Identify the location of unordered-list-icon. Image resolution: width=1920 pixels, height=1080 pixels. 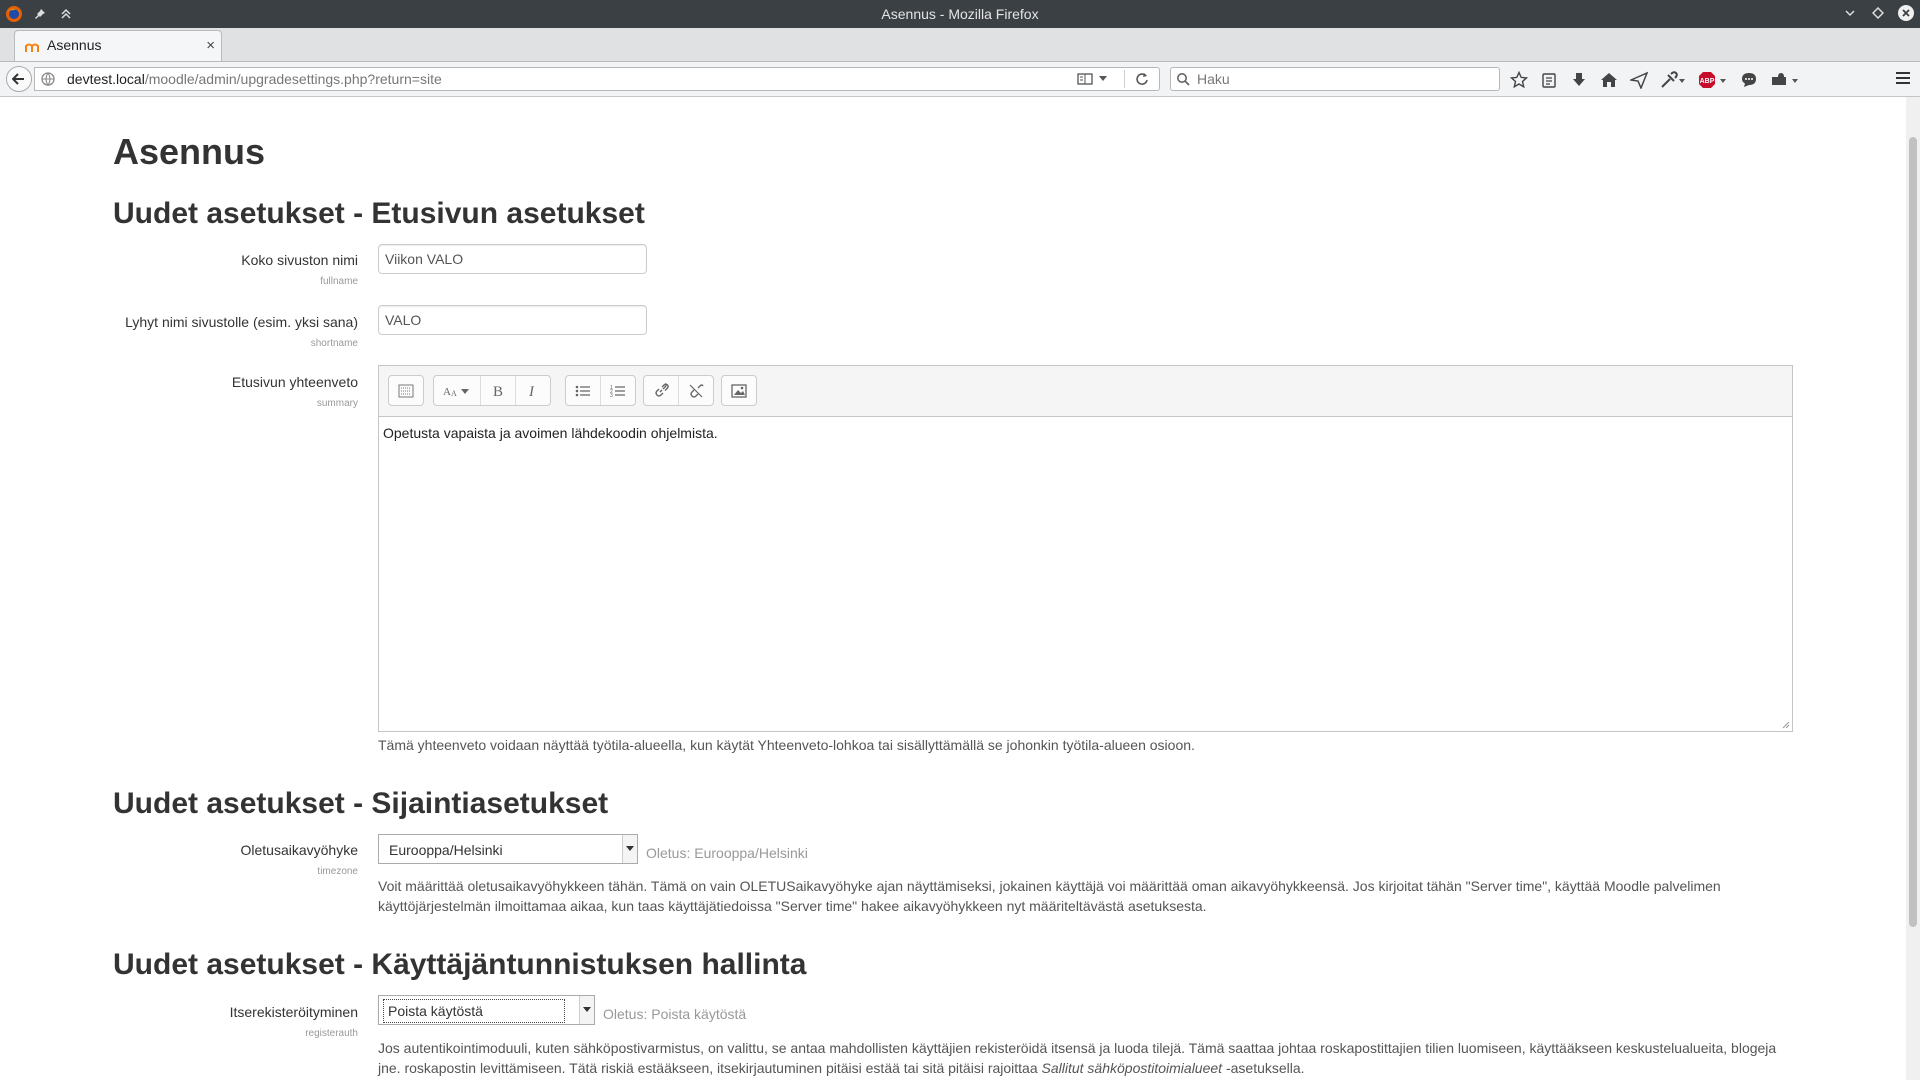
(583, 390).